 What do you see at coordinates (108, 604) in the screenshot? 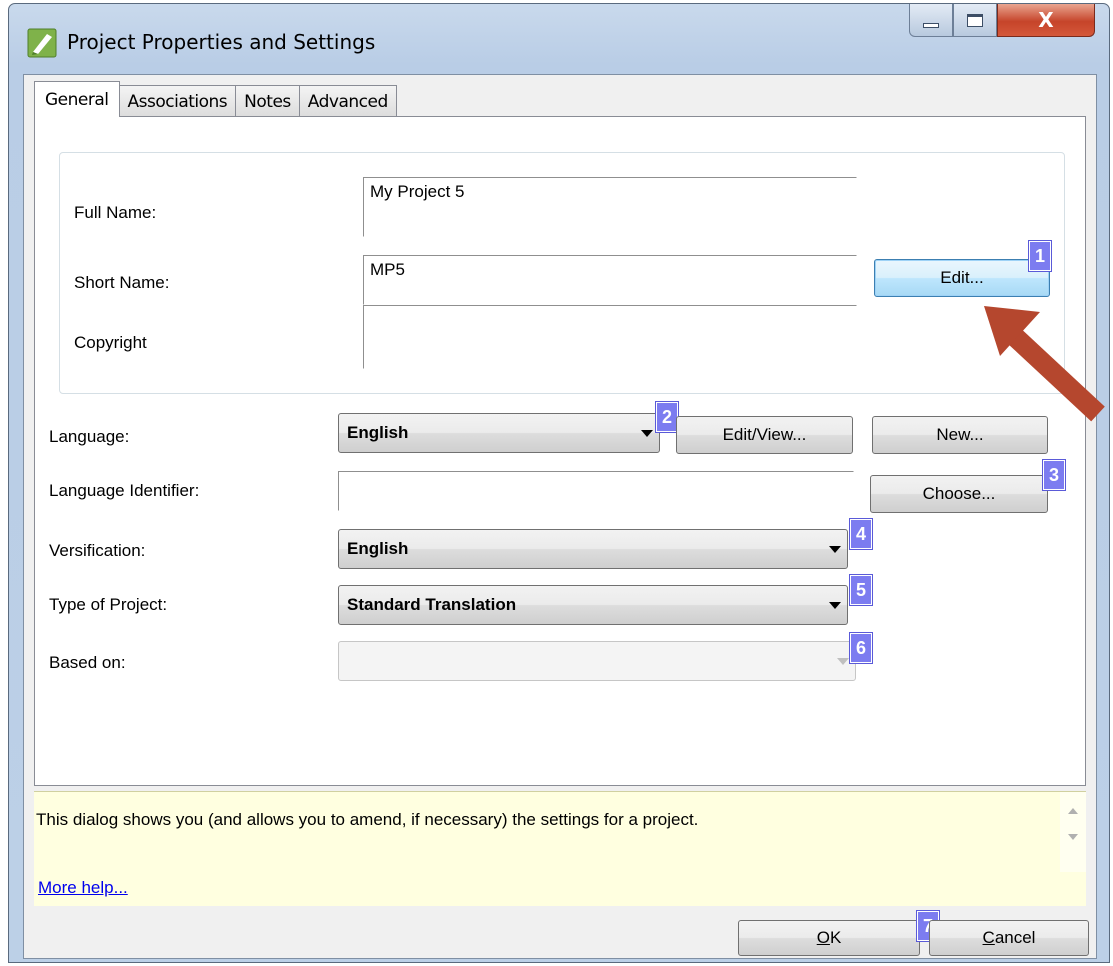
I see `project-type-label: Type of Project:` at bounding box center [108, 604].